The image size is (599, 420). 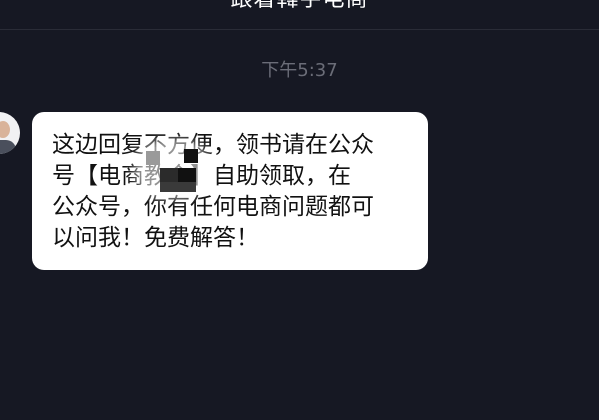 What do you see at coordinates (299, 70) in the screenshot?
I see `message-timestamp: 下午5:37` at bounding box center [299, 70].